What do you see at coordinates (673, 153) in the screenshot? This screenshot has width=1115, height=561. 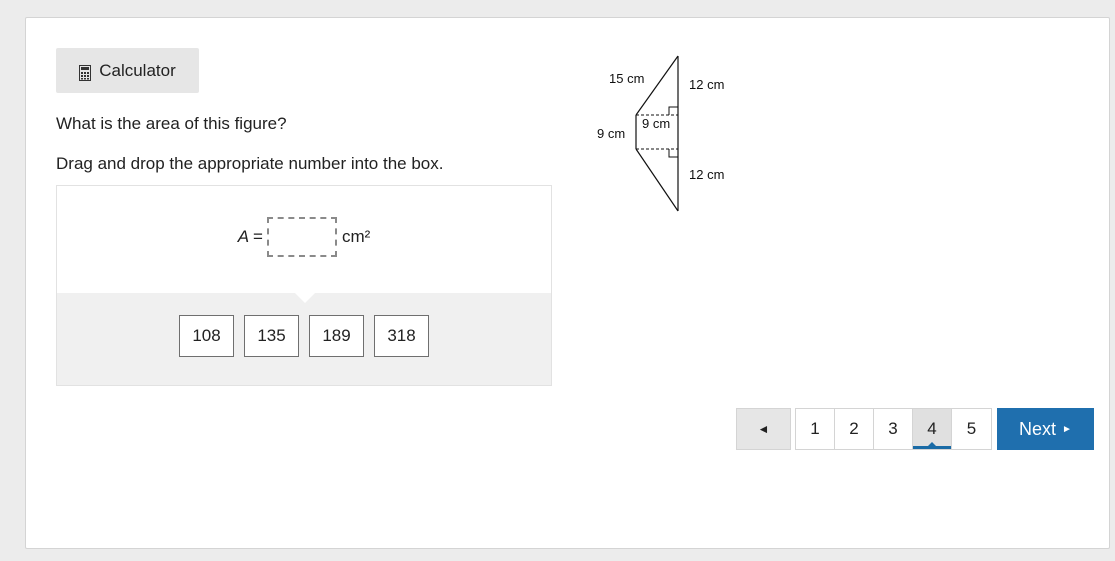 I see `right-angle-lower` at bounding box center [673, 153].